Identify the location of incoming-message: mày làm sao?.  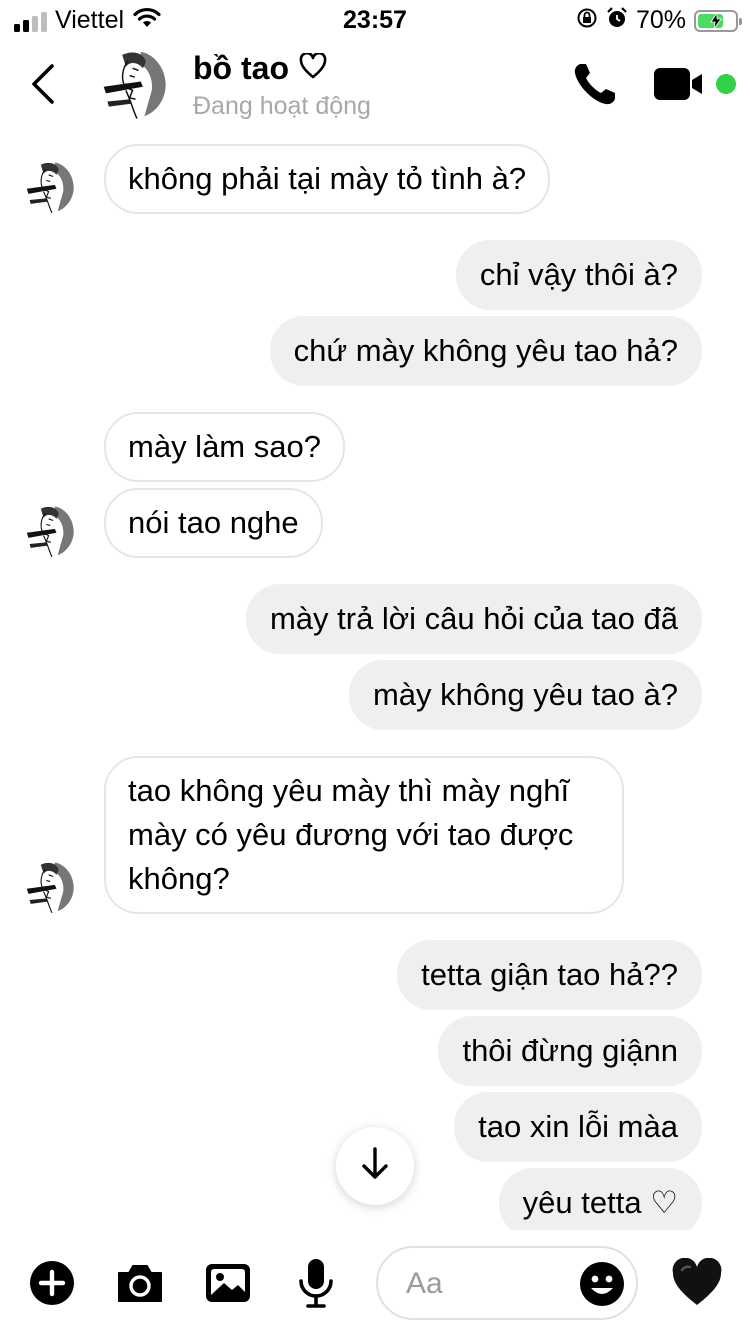
(224, 447).